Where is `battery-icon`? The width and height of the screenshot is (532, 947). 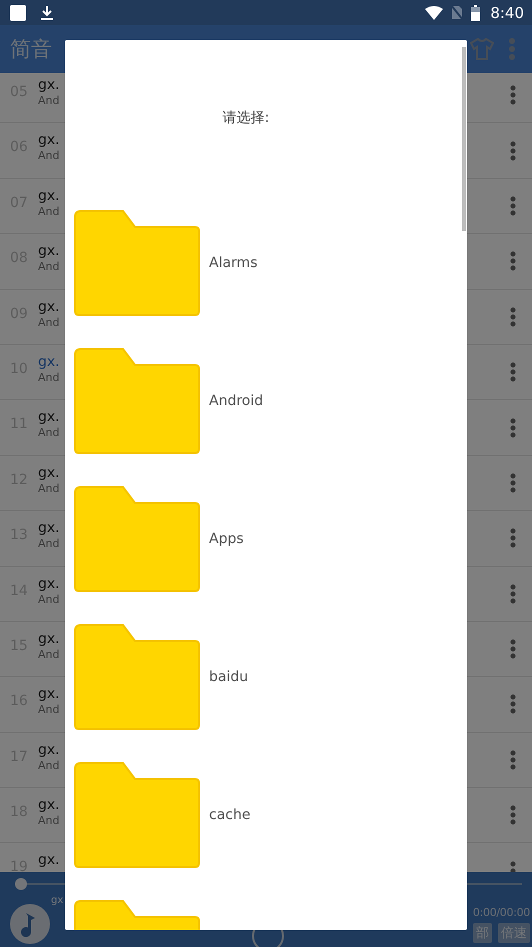
battery-icon is located at coordinates (475, 12).